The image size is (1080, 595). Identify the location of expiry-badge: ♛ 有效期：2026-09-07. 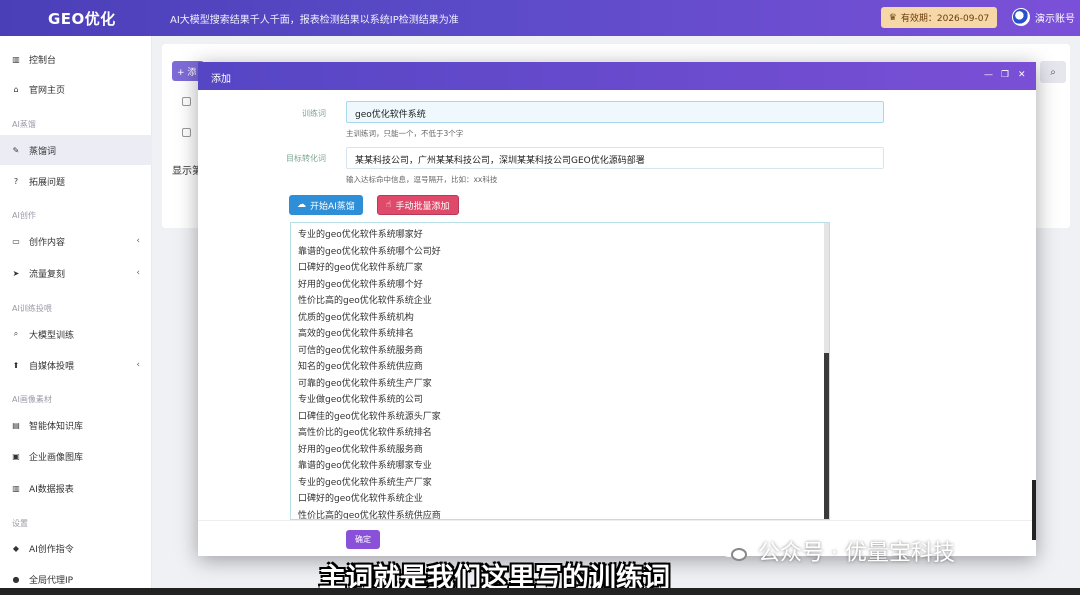
(939, 17).